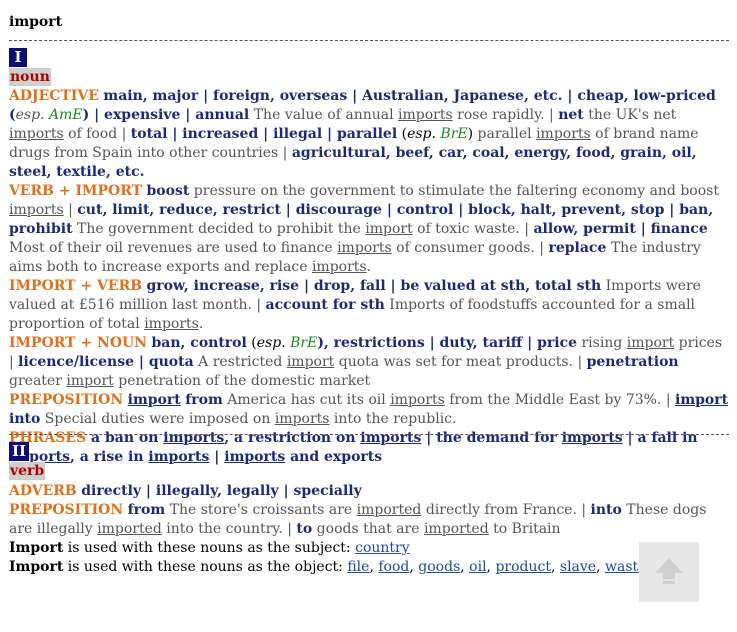  Describe the element at coordinates (630, 115) in the screenshot. I see `example: the UK's net` at that location.